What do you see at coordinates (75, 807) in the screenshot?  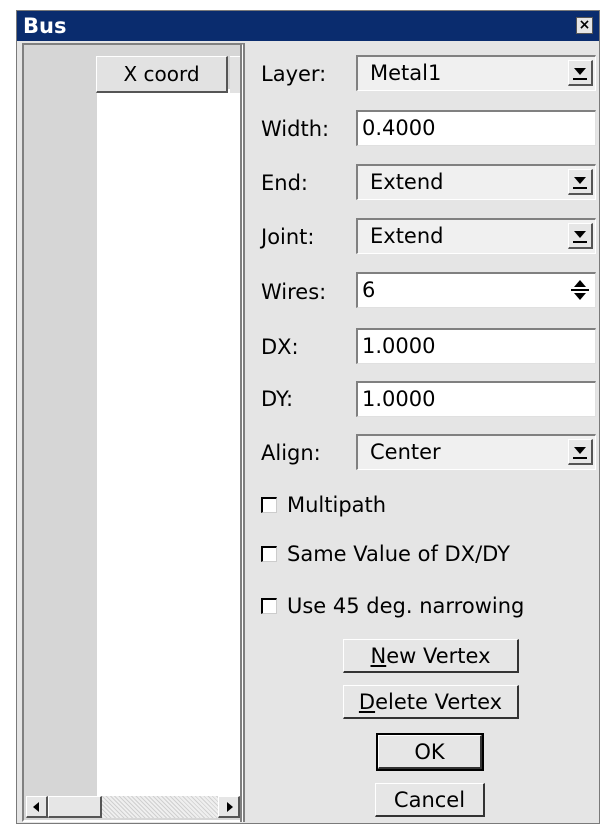 I see `scroll-thumb` at bounding box center [75, 807].